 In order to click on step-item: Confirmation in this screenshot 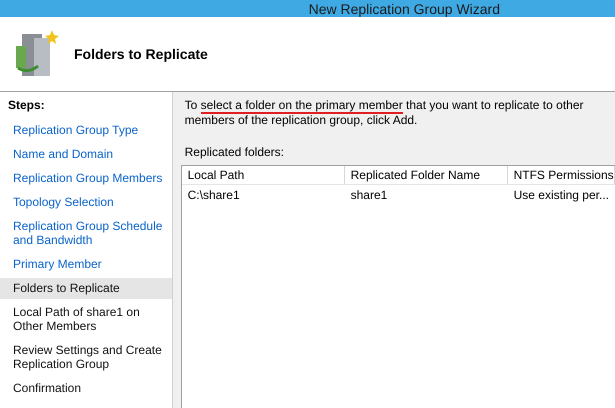, I will do `click(47, 388)`.